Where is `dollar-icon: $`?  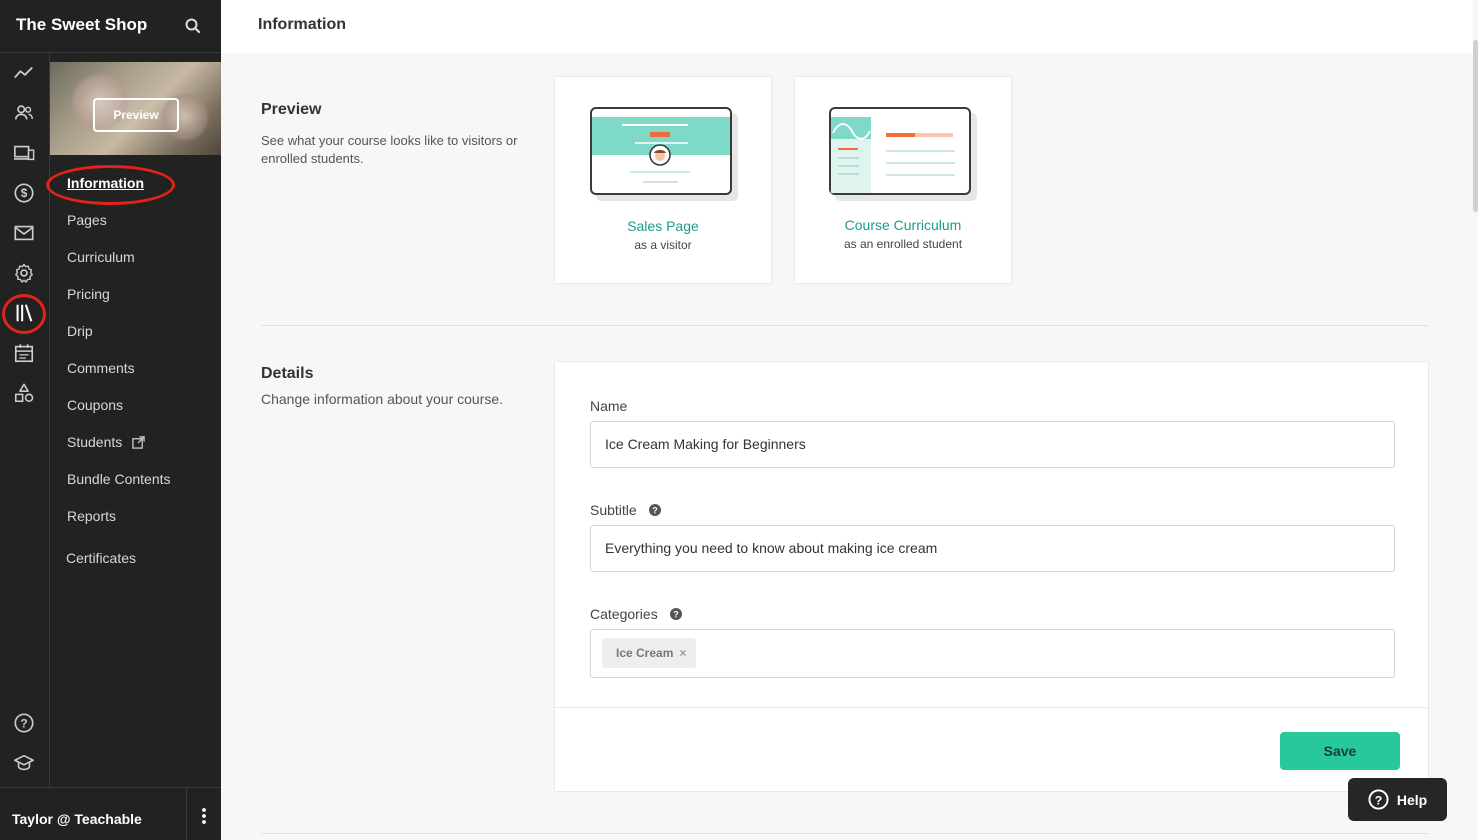 dollar-icon: $ is located at coordinates (24, 193).